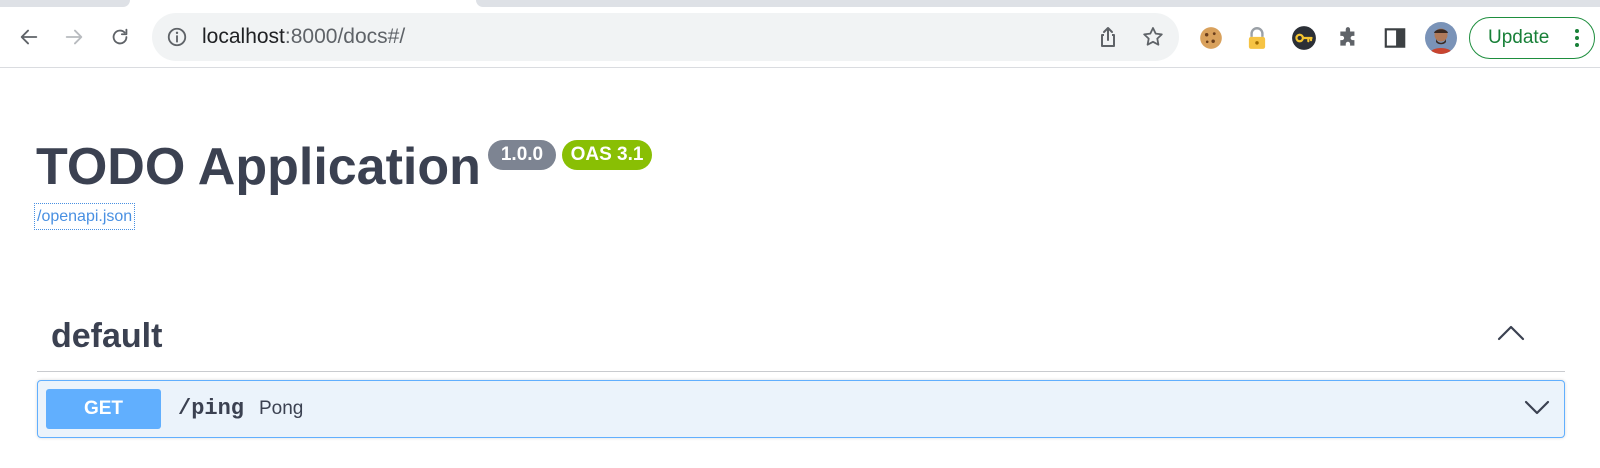  Describe the element at coordinates (281, 408) in the screenshot. I see `operation-summary: Pong` at that location.